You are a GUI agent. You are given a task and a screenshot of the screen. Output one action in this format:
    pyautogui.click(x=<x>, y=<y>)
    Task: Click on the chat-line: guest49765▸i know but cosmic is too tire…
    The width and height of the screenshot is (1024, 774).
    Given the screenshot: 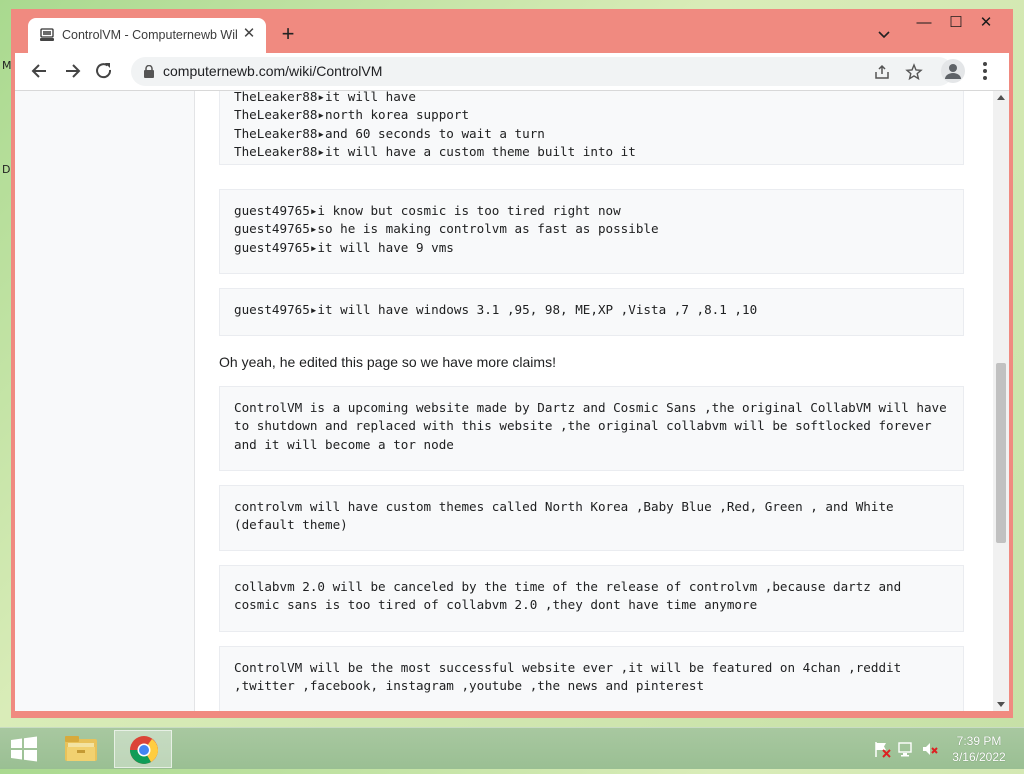 What is the action you would take?
    pyautogui.click(x=427, y=210)
    